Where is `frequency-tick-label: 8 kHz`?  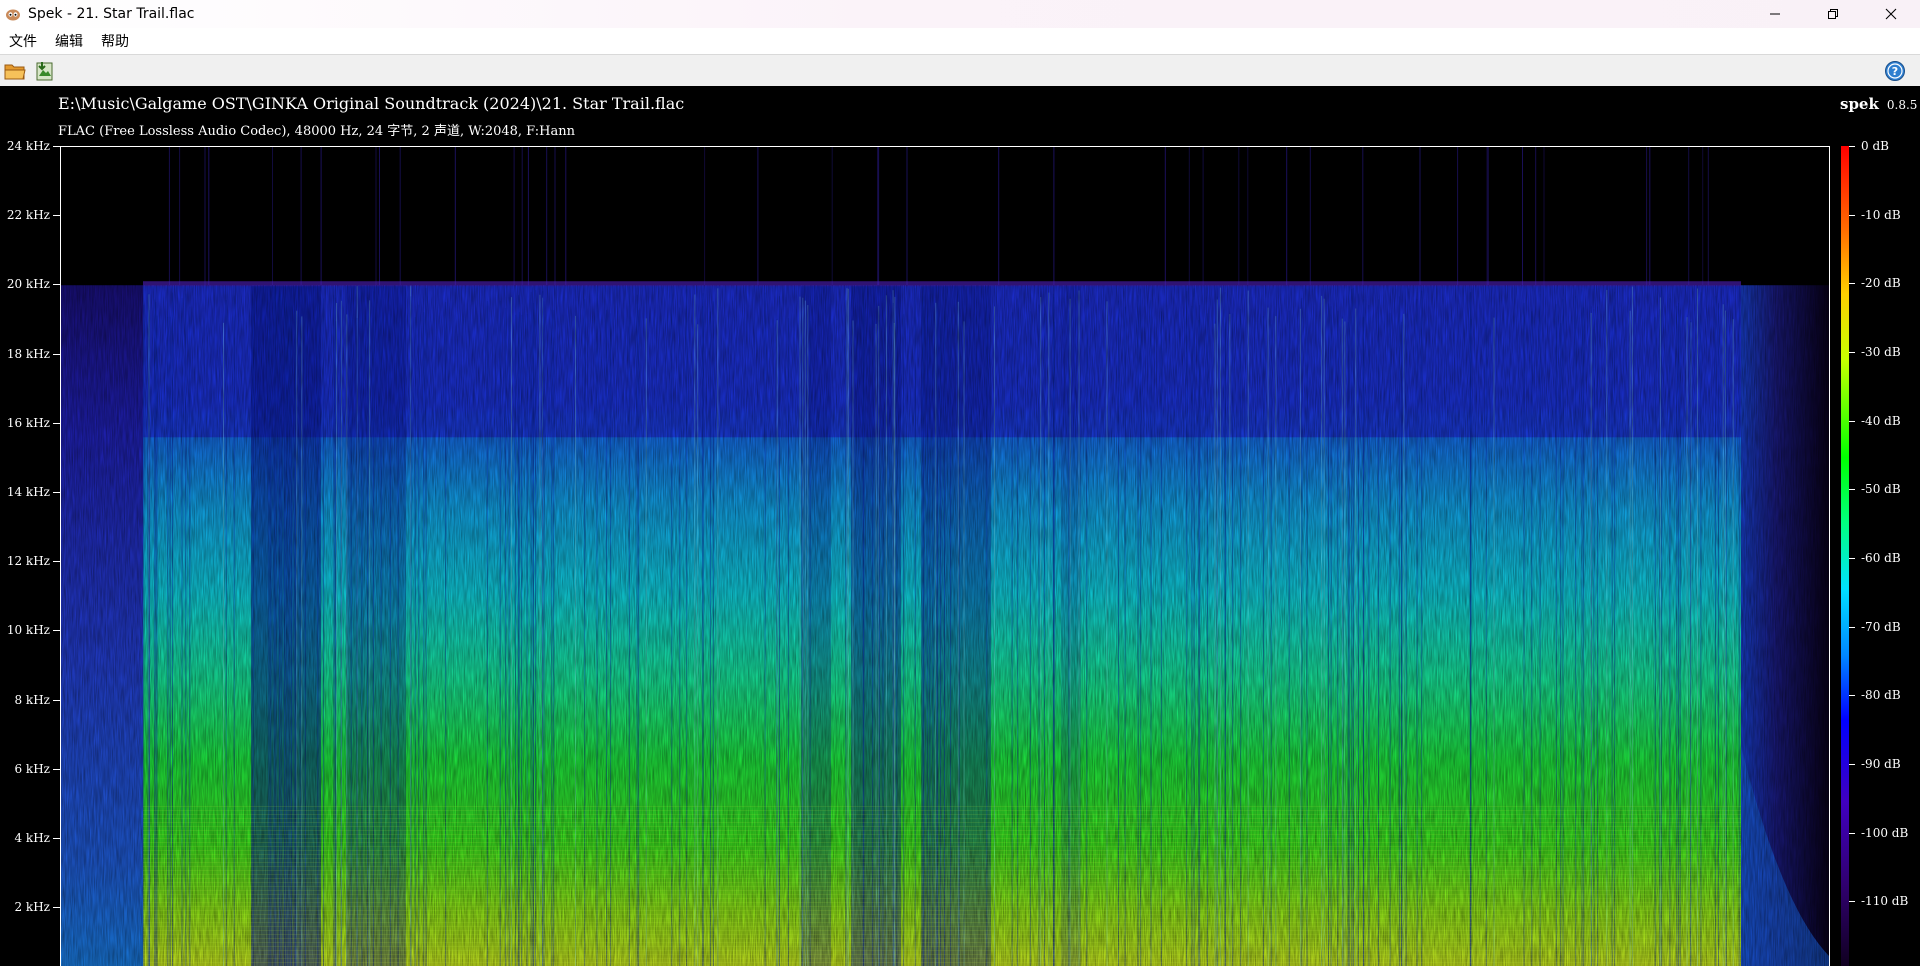 frequency-tick-label: 8 kHz is located at coordinates (32, 699).